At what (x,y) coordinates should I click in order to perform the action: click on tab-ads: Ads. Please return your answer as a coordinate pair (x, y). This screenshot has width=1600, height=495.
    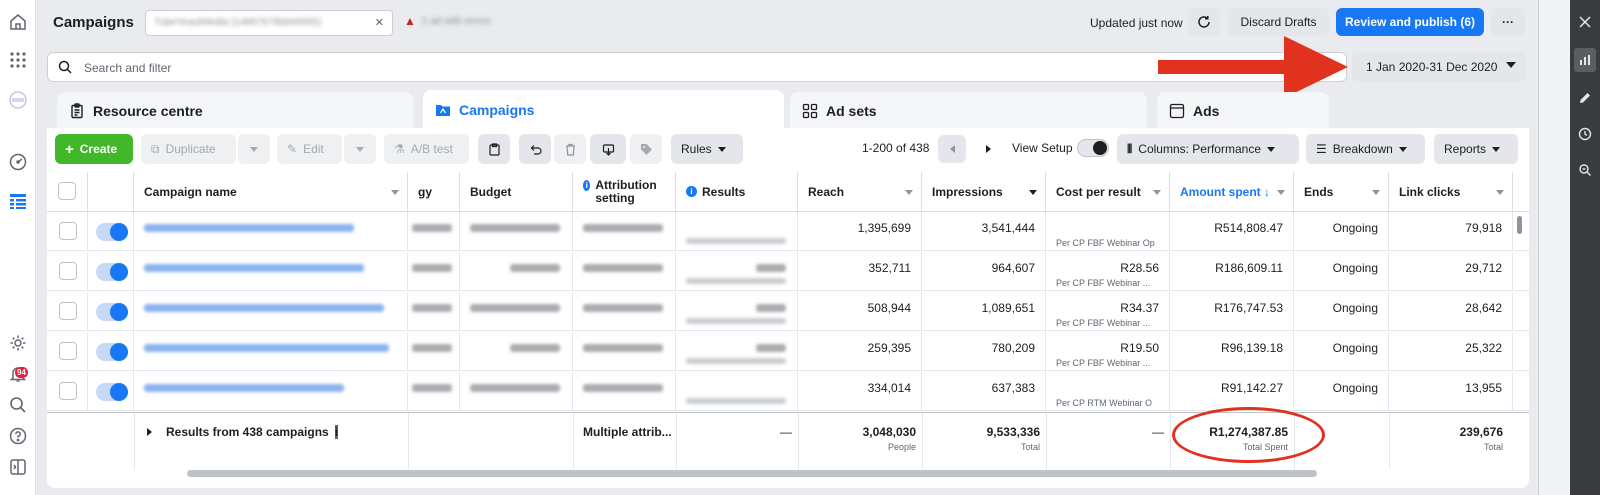
    Looking at the image, I should click on (1243, 111).